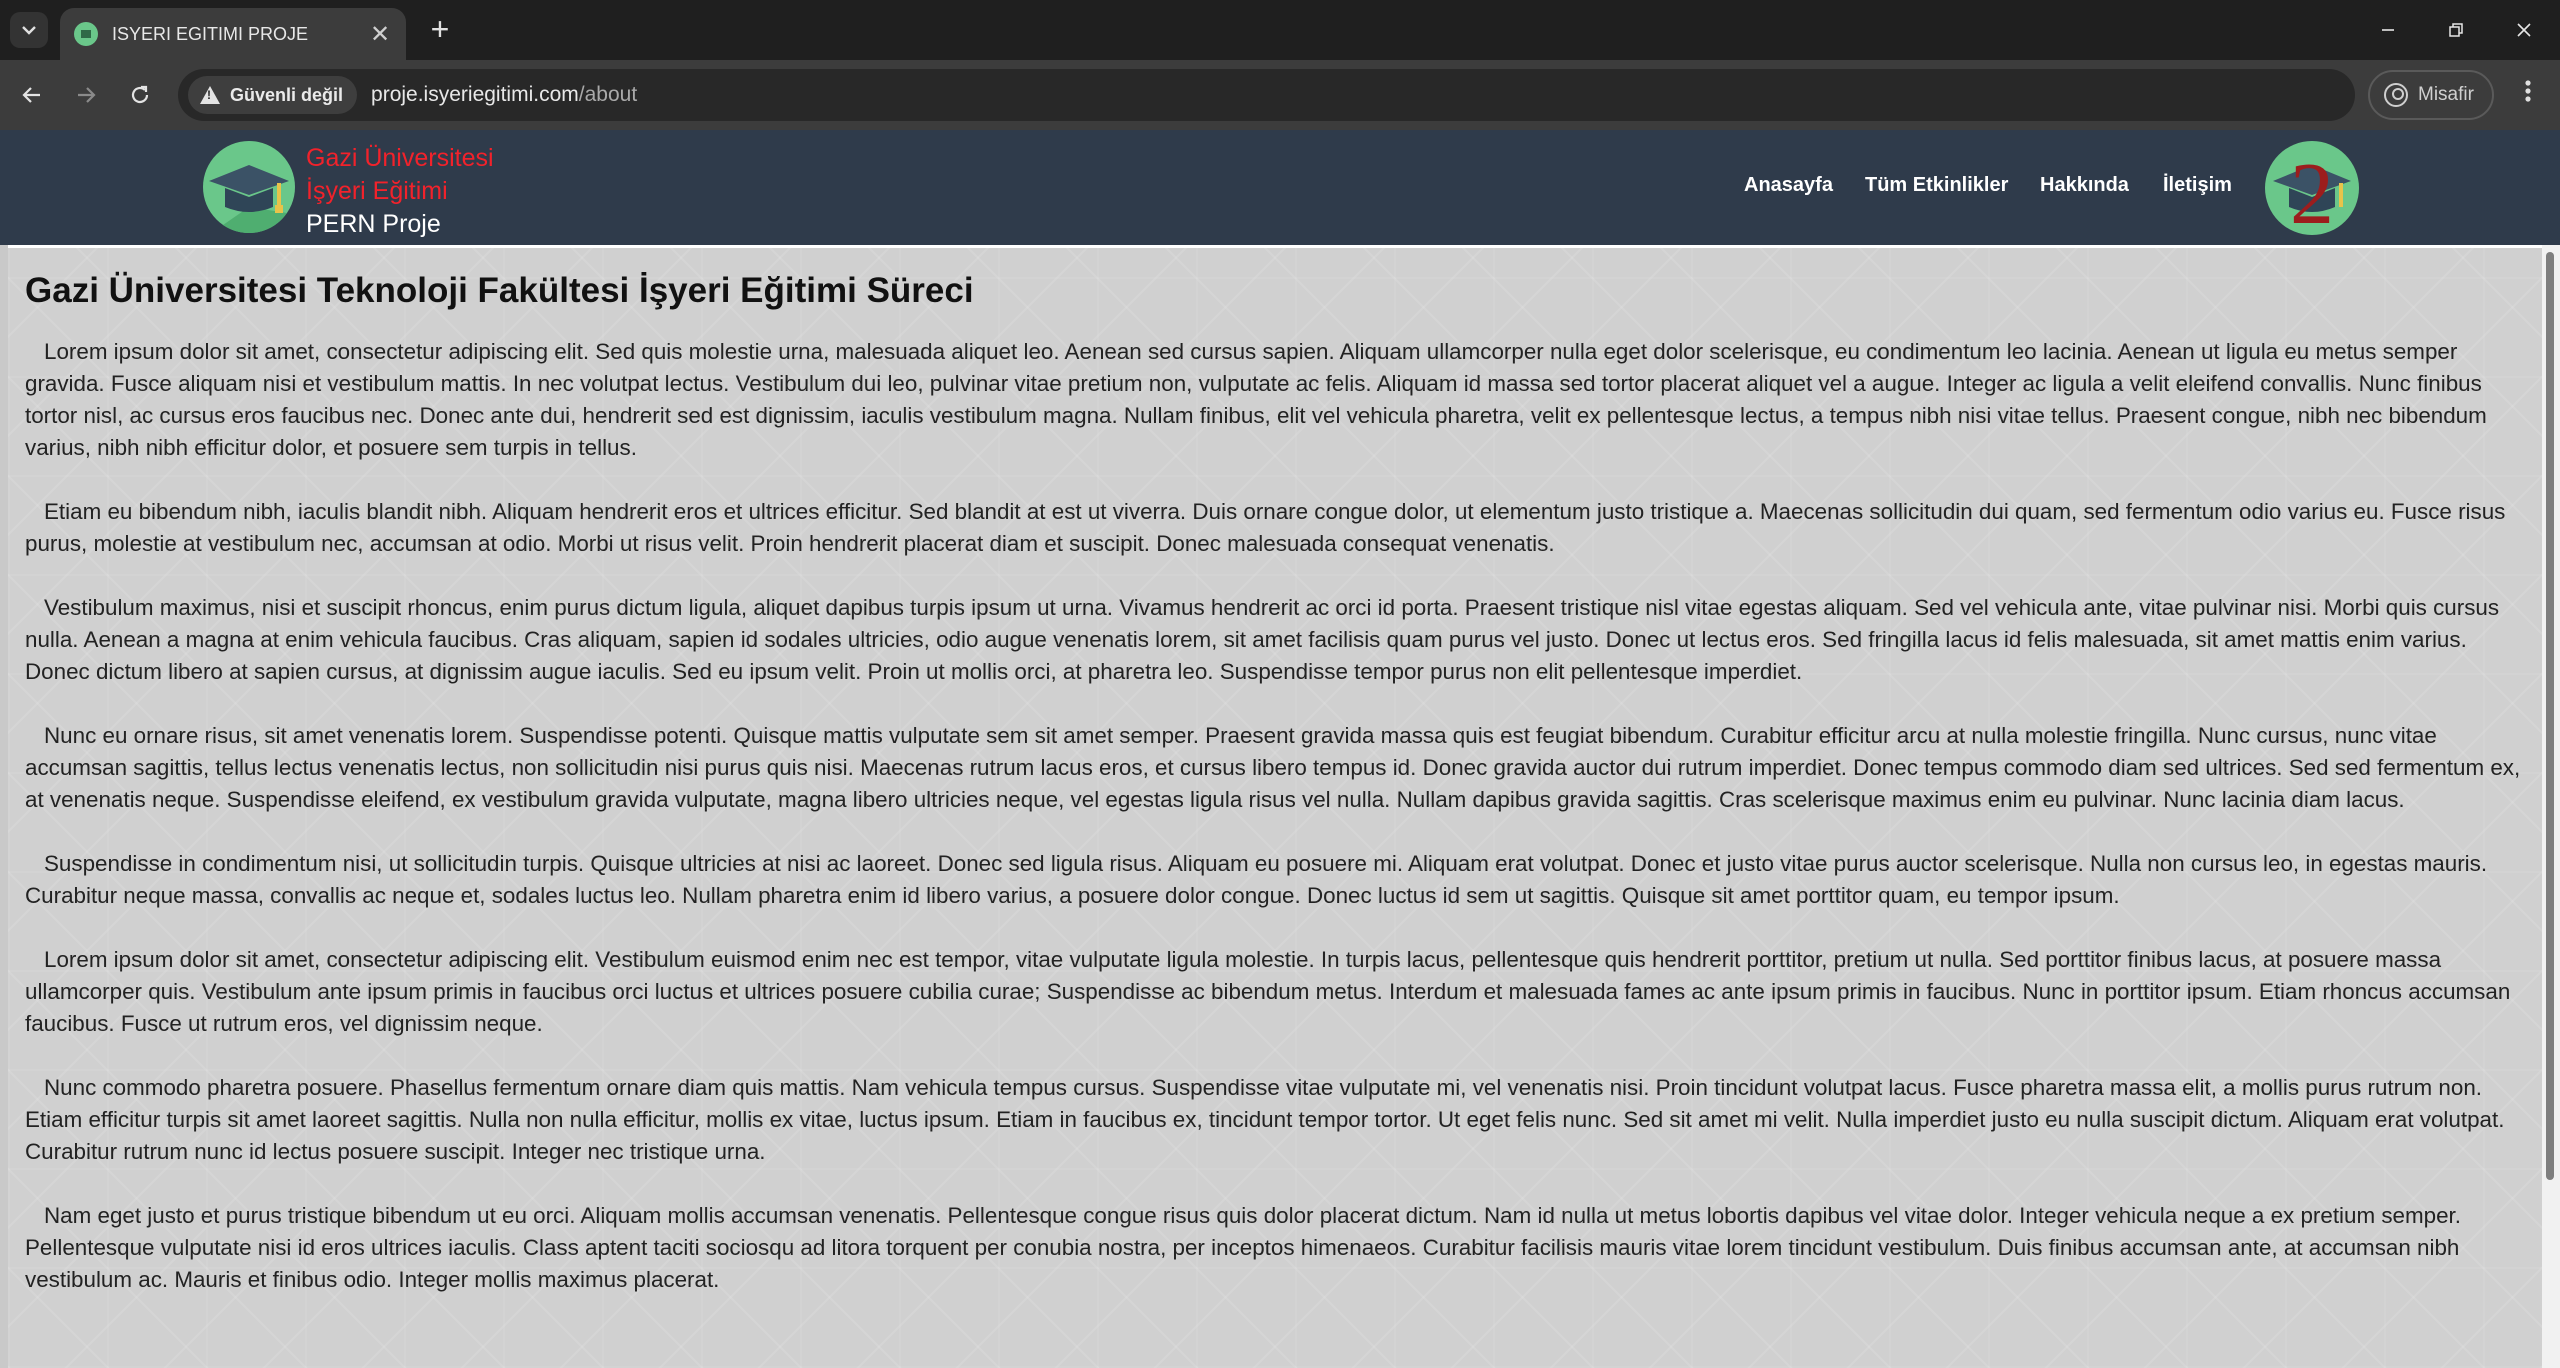  What do you see at coordinates (2197, 185) in the screenshot?
I see `nav-link-contact: İletişim` at bounding box center [2197, 185].